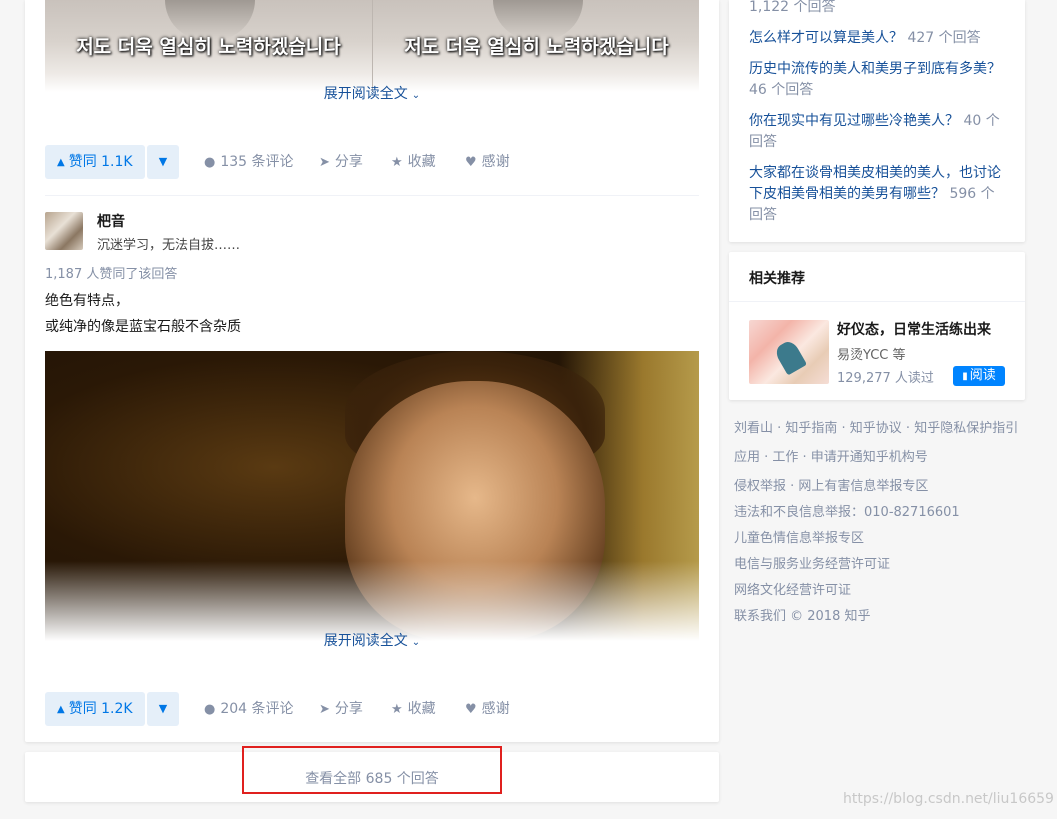 The width and height of the screenshot is (1057, 819). What do you see at coordinates (372, 770) in the screenshot?
I see `highlight-annotation` at bounding box center [372, 770].